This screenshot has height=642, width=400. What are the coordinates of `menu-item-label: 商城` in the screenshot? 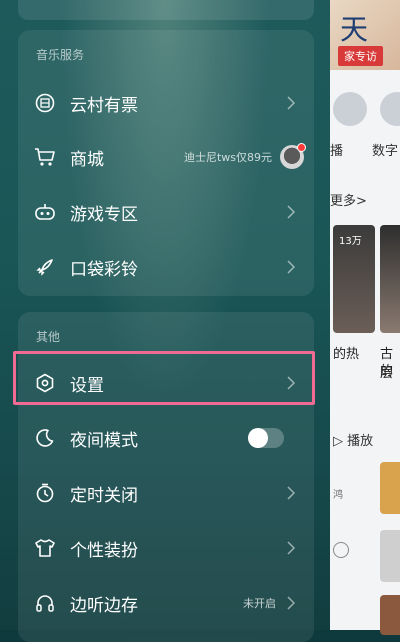 It's located at (87, 159).